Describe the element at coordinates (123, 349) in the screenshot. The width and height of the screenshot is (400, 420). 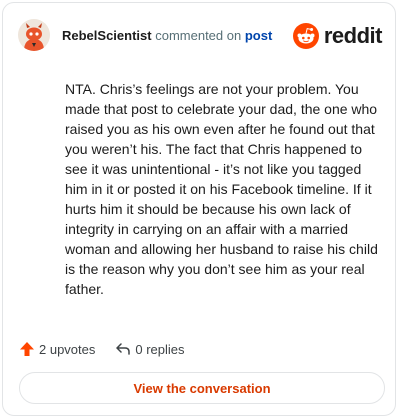
I see `reply-arrow-icon` at that location.